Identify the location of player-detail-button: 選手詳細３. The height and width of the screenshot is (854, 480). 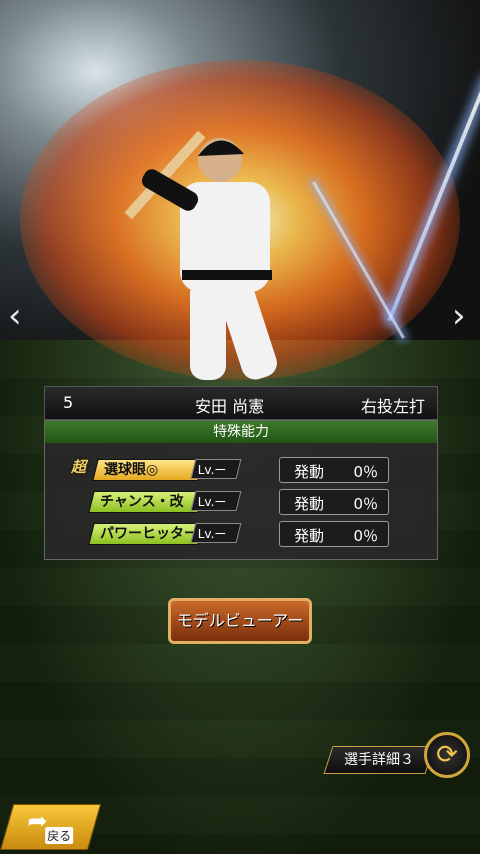
(379, 760).